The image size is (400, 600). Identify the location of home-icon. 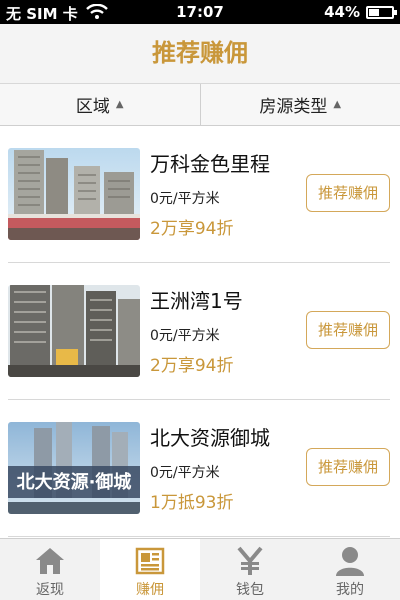
(50, 561).